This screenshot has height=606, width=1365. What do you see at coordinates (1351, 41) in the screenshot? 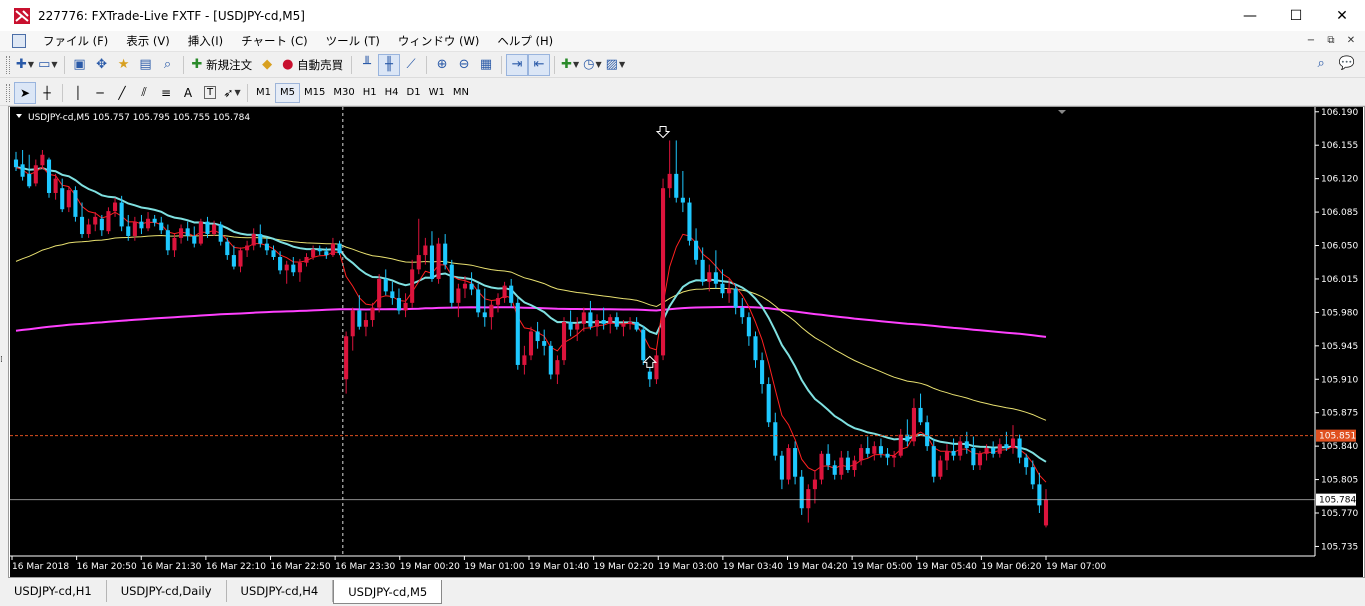
I see `mdi-close-button: ✕` at bounding box center [1351, 41].